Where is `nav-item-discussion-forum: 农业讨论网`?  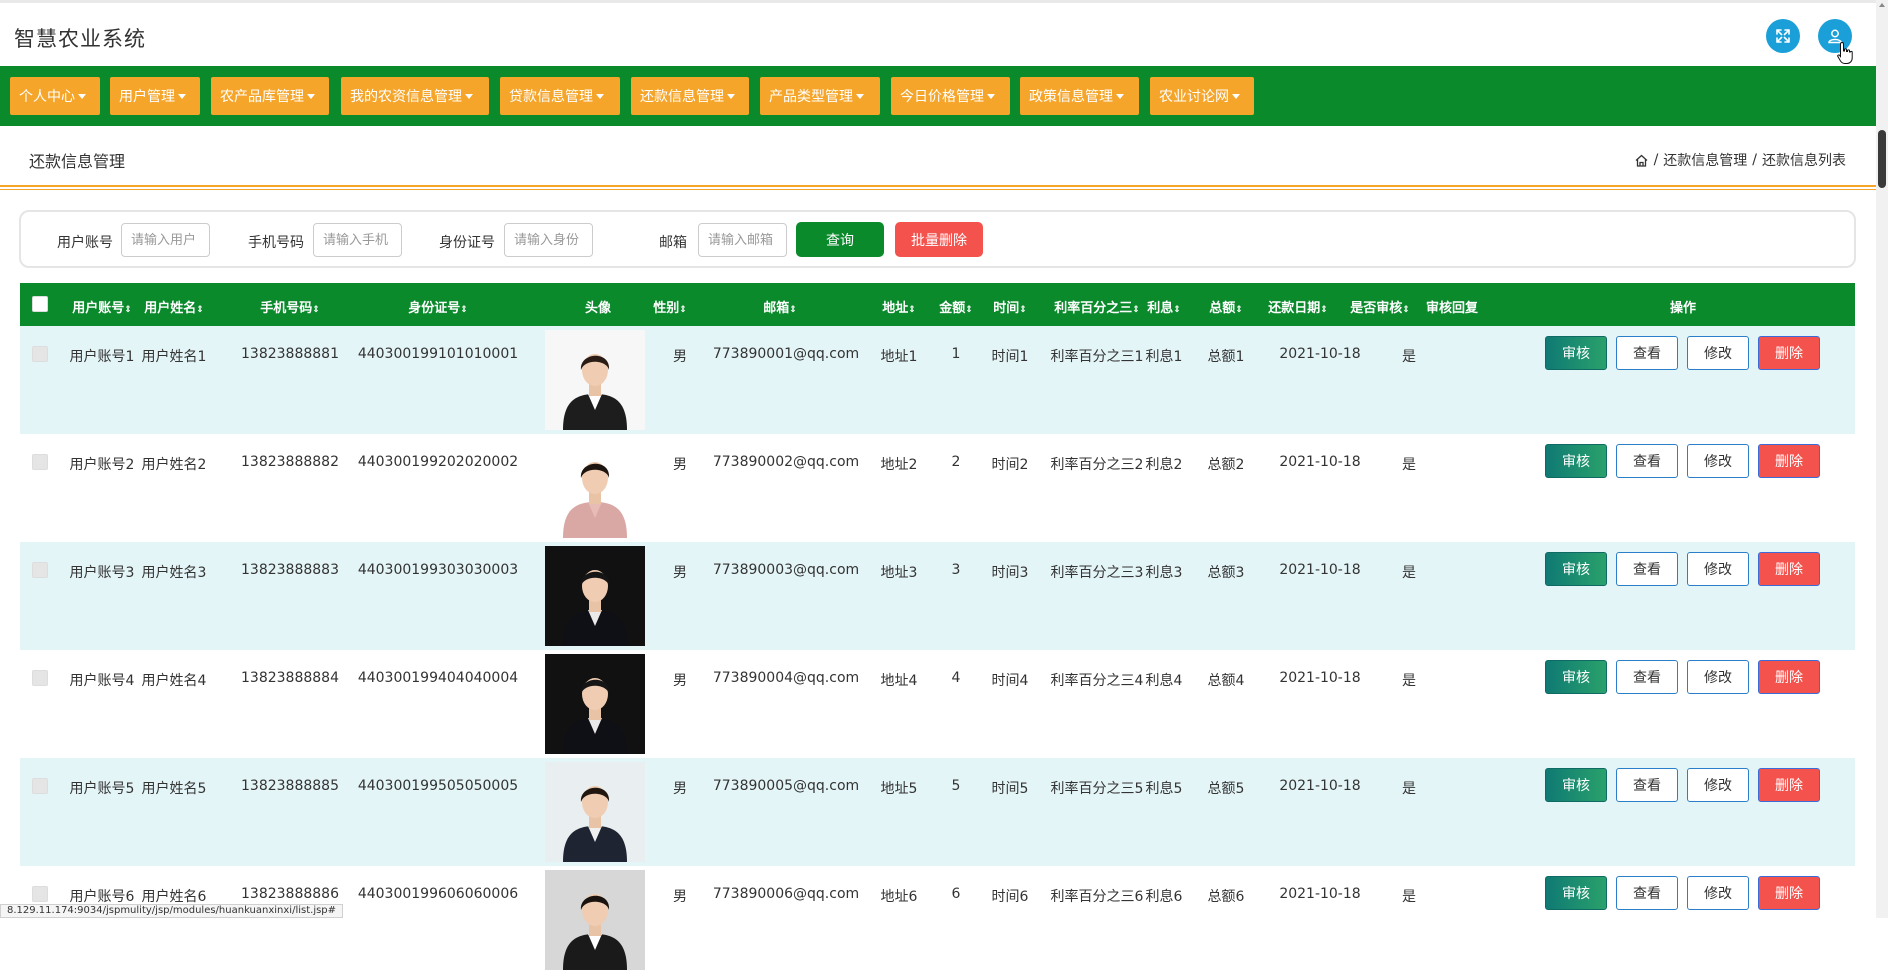 nav-item-discussion-forum: 农业讨论网 is located at coordinates (1202, 96).